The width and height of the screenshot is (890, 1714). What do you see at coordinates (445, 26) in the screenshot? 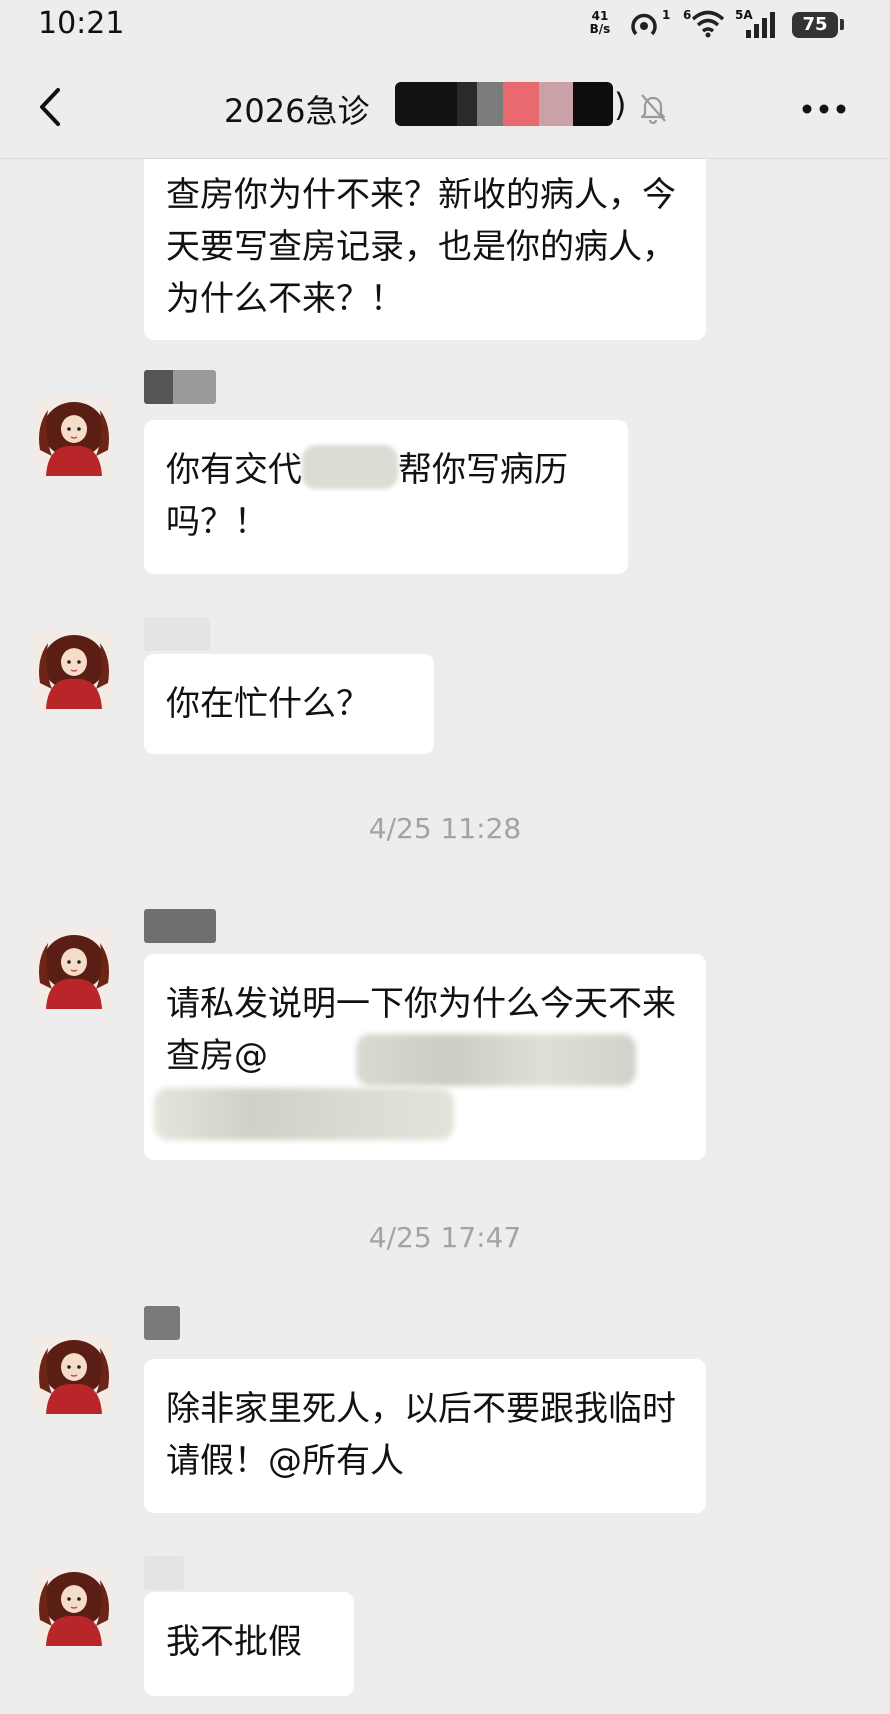
I see `status-bar: 10:21 41 B/s 1 6 5A 75` at bounding box center [445, 26].